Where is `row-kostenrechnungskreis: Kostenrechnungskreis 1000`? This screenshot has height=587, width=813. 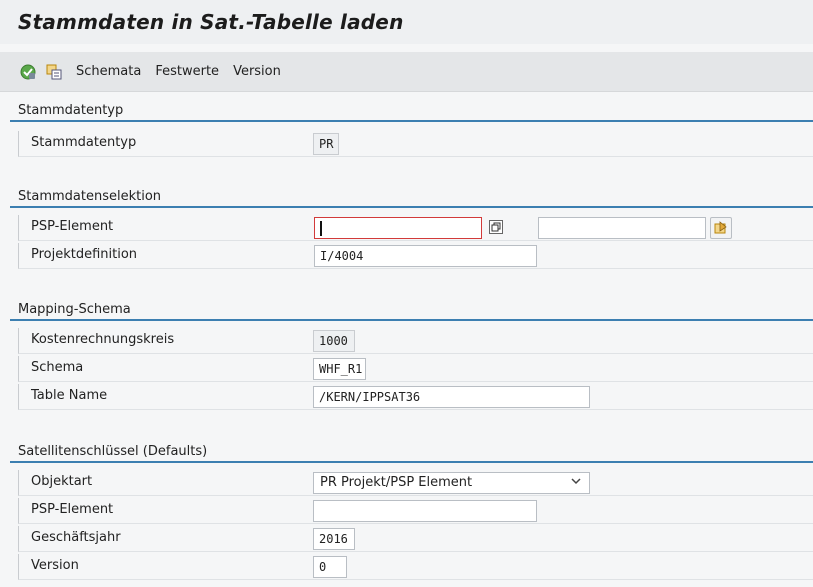 row-kostenrechnungskreis: Kostenrechnungskreis 1000 is located at coordinates (415, 341).